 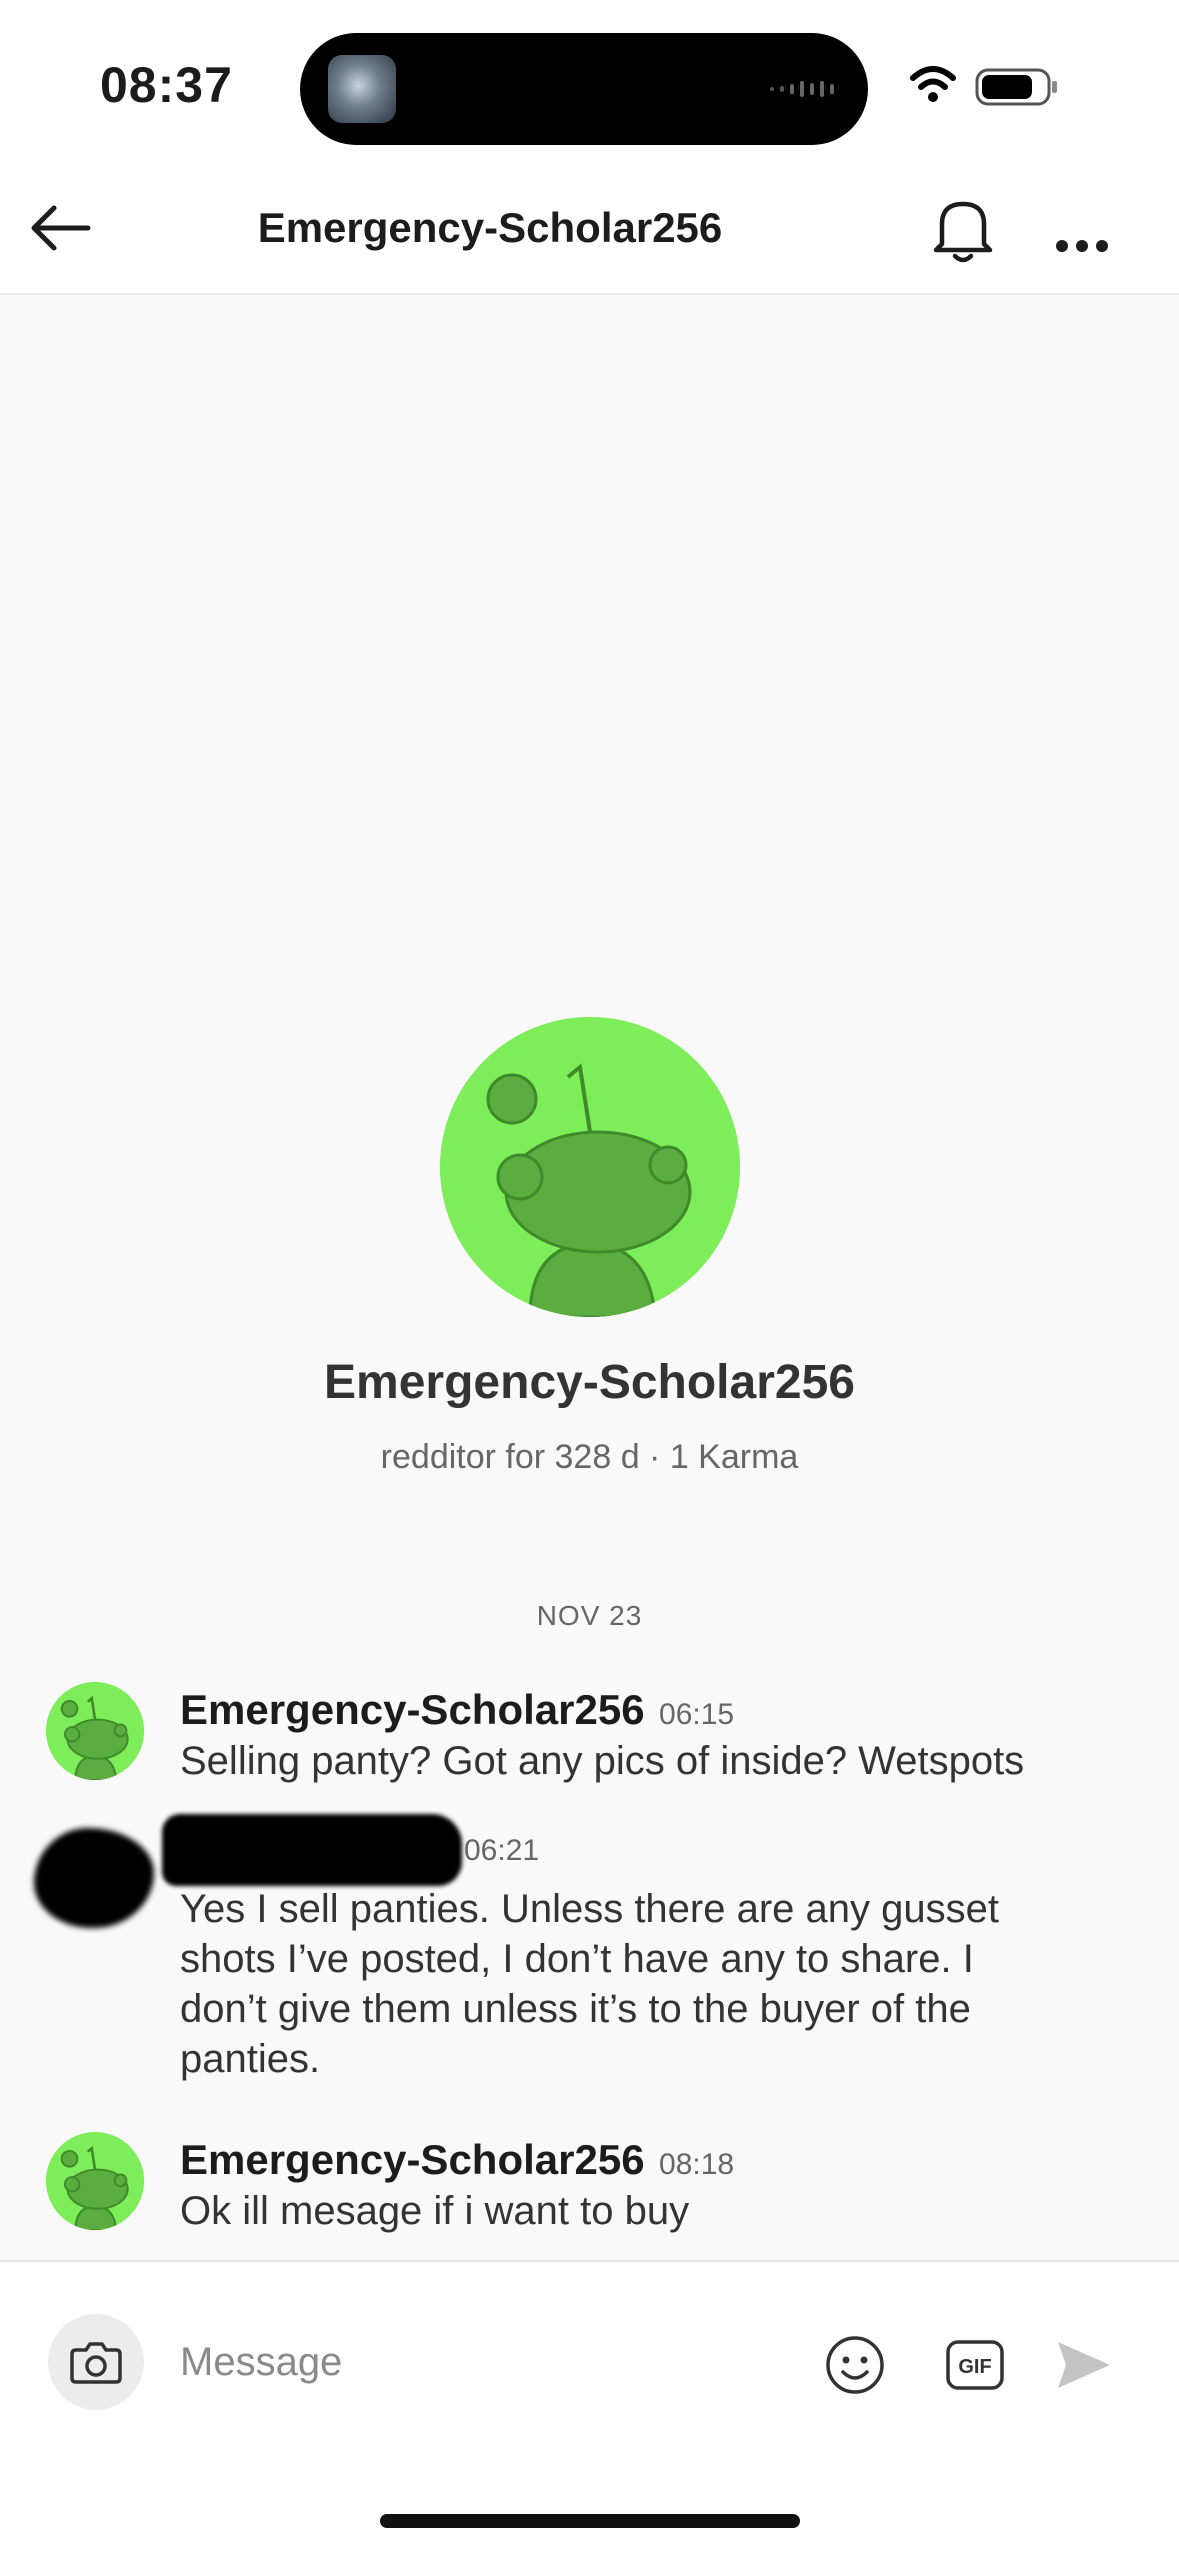 I want to click on profile-username: Emergency-Scholar256, so click(x=589, y=1382).